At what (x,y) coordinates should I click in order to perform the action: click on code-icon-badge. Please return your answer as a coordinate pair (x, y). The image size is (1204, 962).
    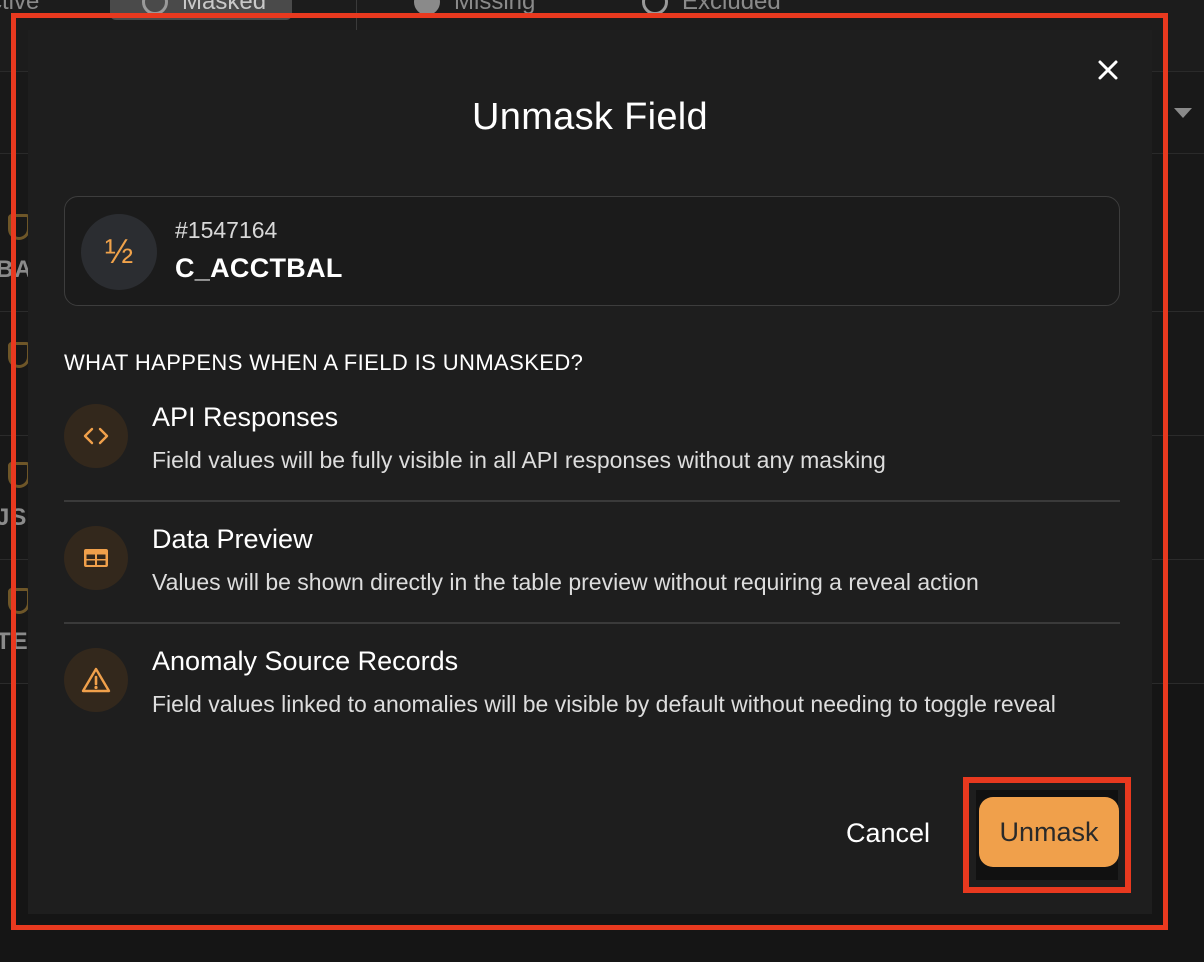
    Looking at the image, I should click on (96, 436).